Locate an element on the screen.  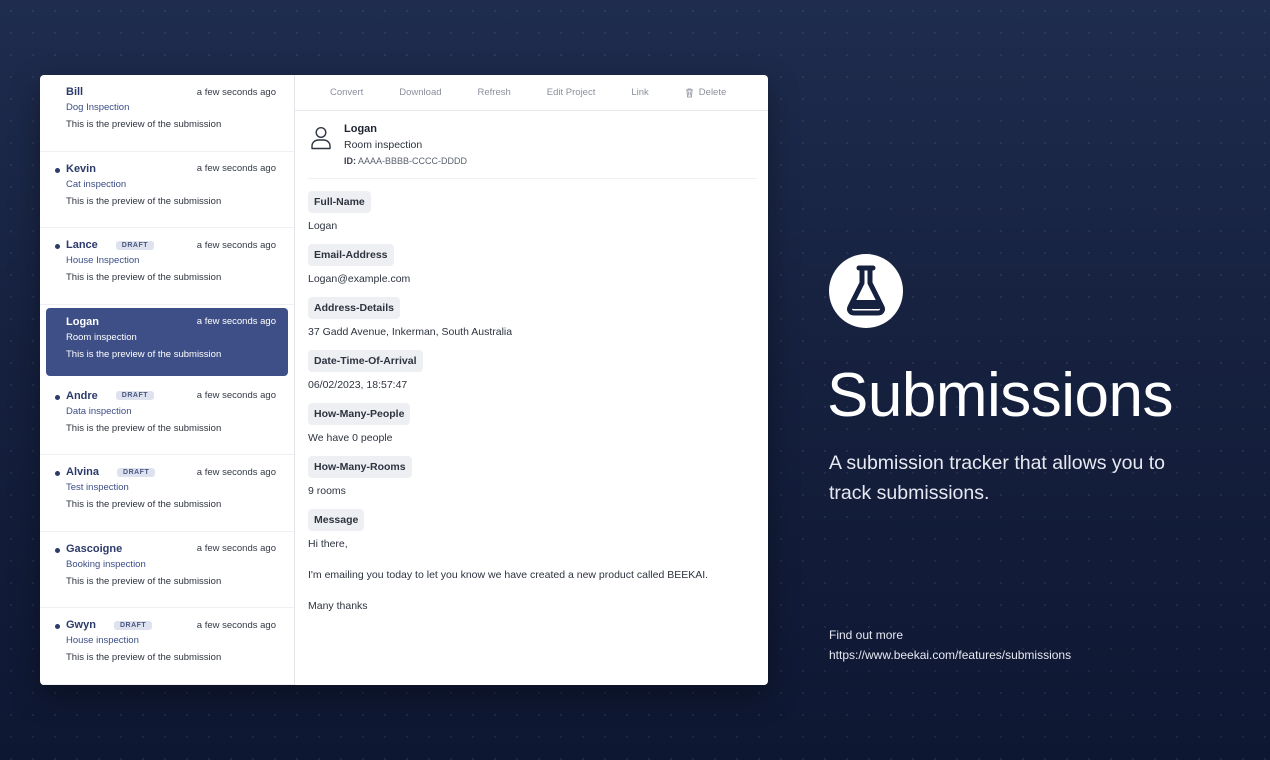
field-label: Date-Time-Of-Arrival is located at coordinates (365, 361).